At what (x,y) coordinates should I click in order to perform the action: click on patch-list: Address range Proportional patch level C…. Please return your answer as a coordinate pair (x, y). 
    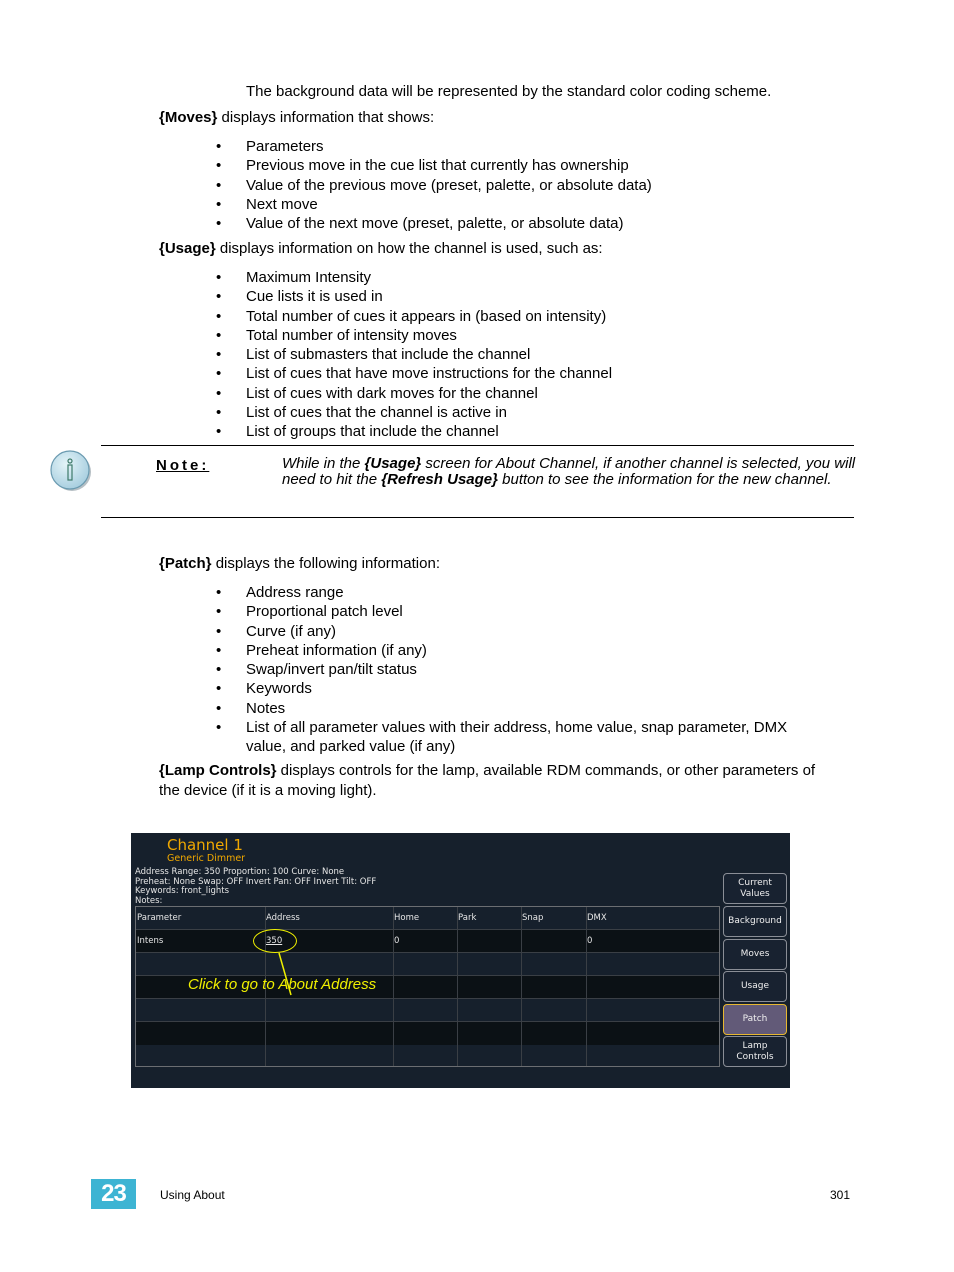
    Looking at the image, I should click on (501, 660).